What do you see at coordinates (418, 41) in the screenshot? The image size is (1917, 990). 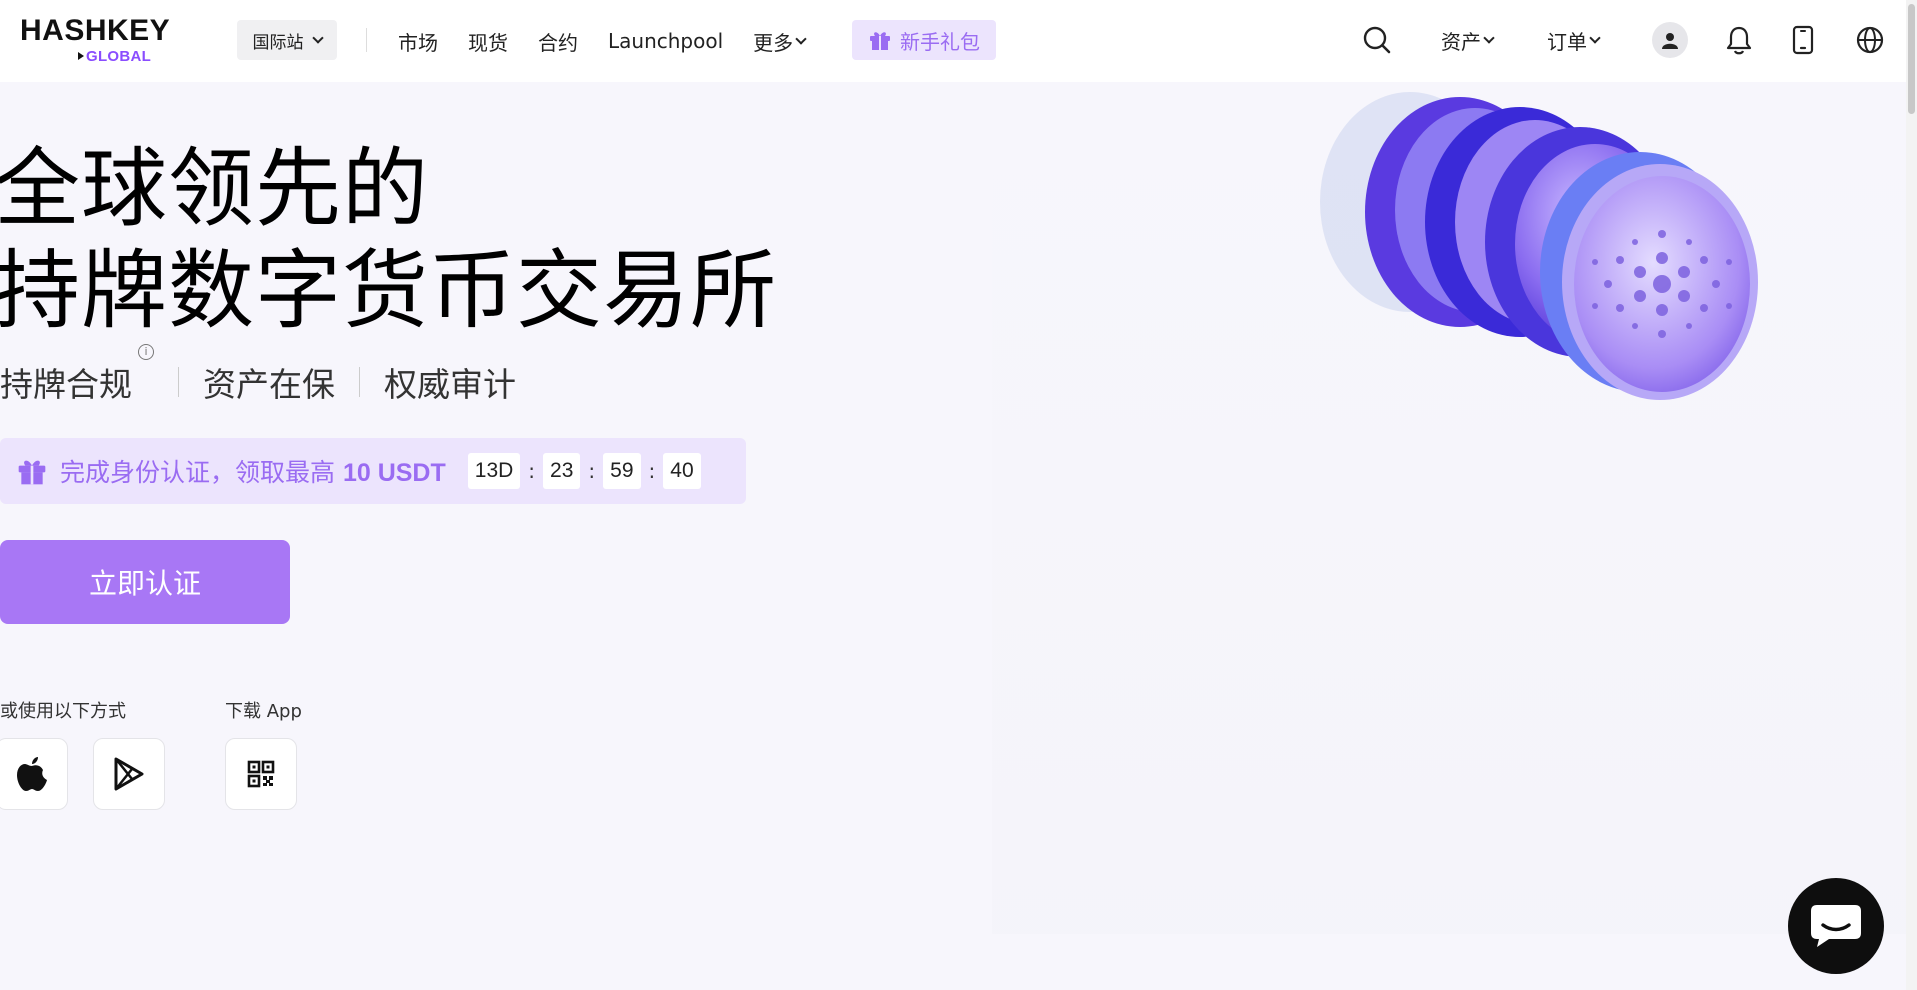 I see `nav-item-market: 市场` at bounding box center [418, 41].